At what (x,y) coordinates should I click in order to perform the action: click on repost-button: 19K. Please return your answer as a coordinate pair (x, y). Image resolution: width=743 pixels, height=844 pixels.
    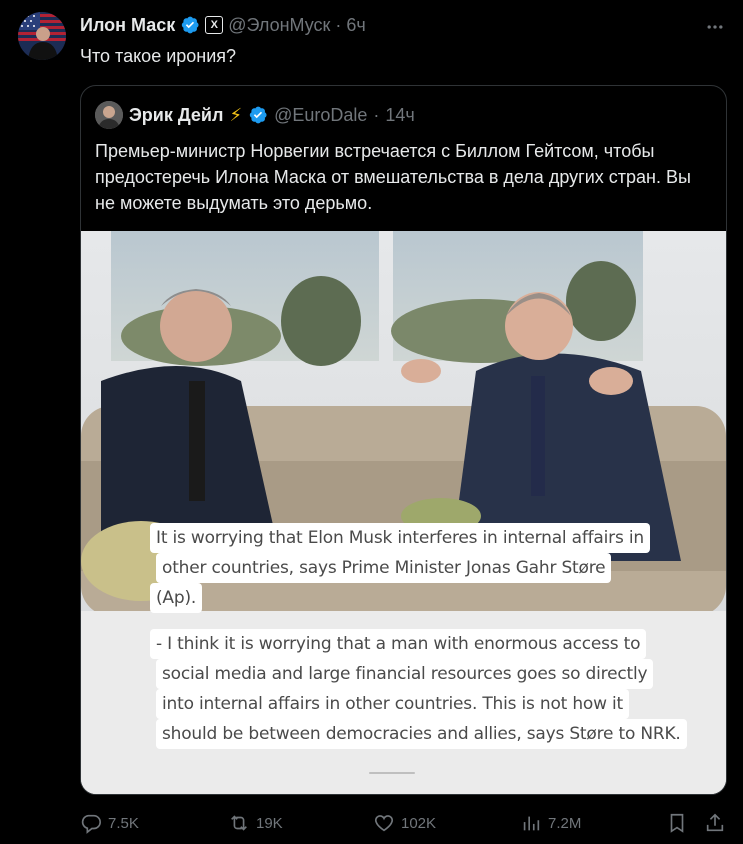
    Looking at the image, I should click on (255, 823).